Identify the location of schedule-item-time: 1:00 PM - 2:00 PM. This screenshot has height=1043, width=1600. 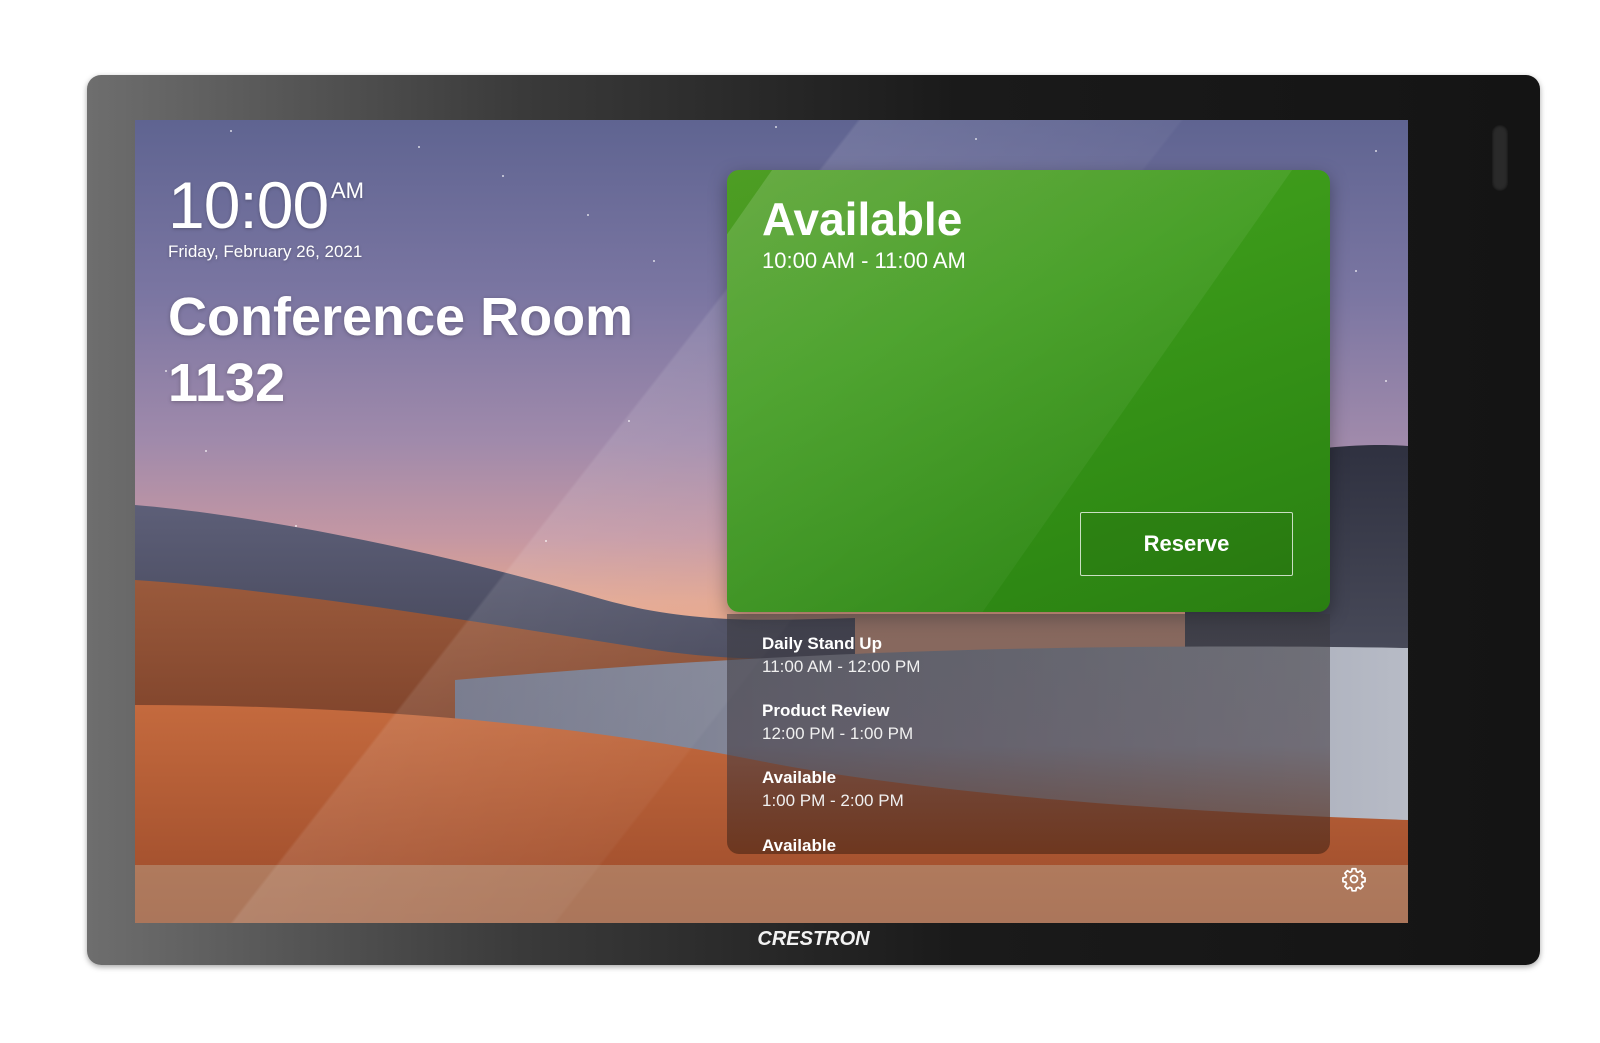
(833, 800).